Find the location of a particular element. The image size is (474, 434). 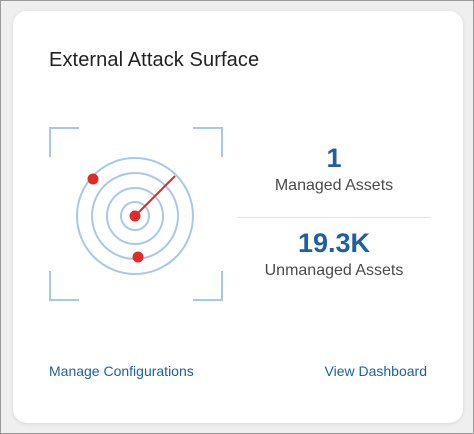

unmanaged-assets-stat: 19.3K Unmanaged Assets is located at coordinates (334, 254).